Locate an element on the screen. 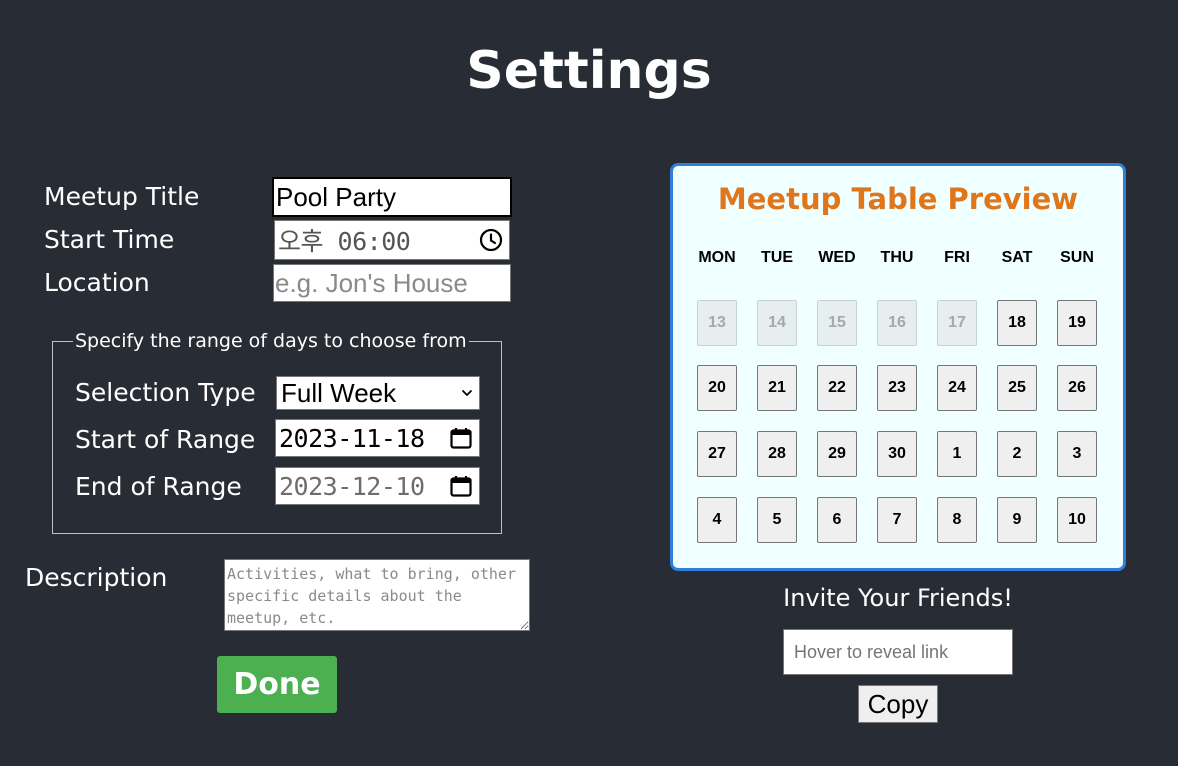 This screenshot has width=1178, height=766. calendar-day-cell: 10 is located at coordinates (1077, 520).